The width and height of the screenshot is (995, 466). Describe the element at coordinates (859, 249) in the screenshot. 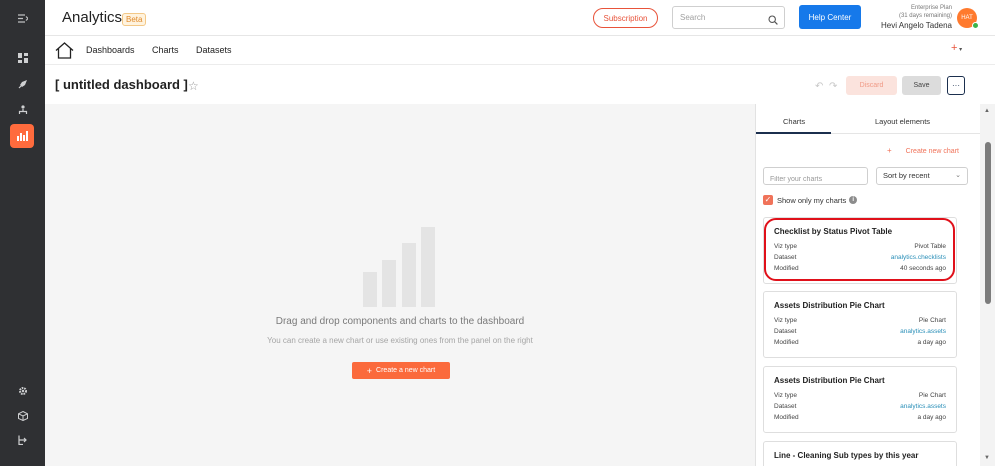

I see `highlight-annotation` at that location.